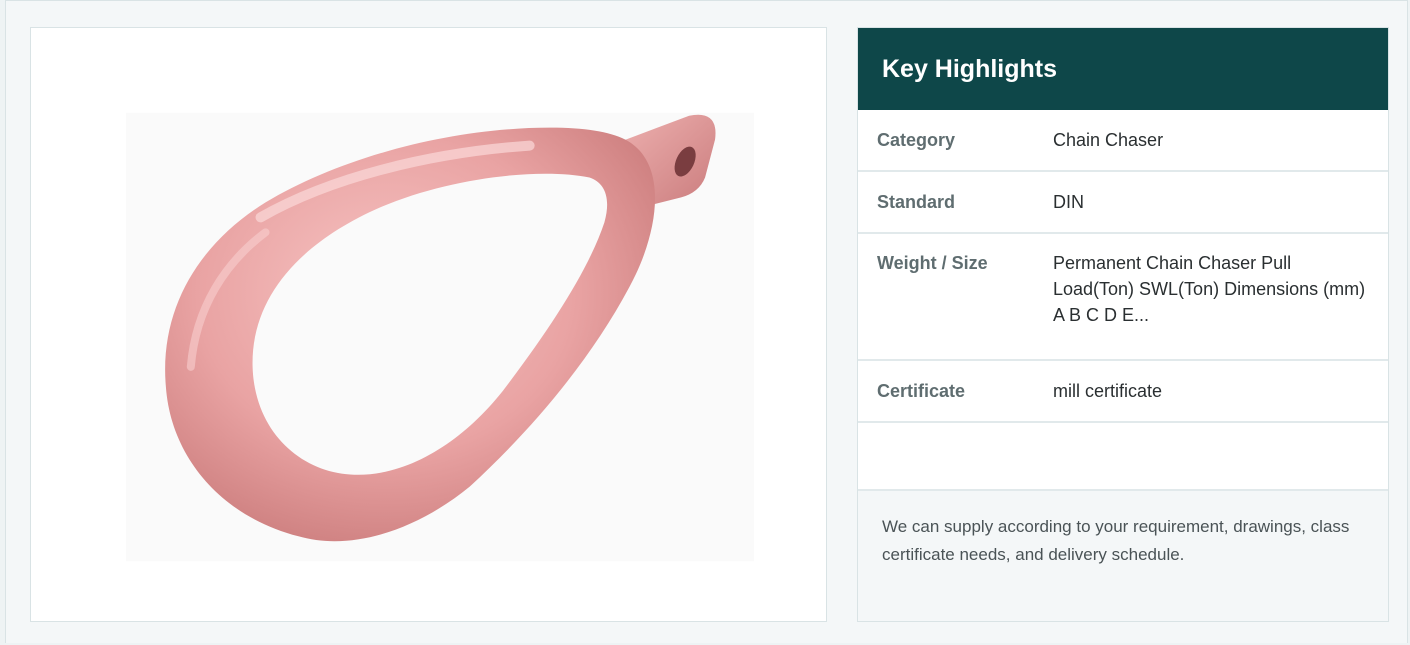  Describe the element at coordinates (916, 201) in the screenshot. I see `highlight-label: Standard` at that location.